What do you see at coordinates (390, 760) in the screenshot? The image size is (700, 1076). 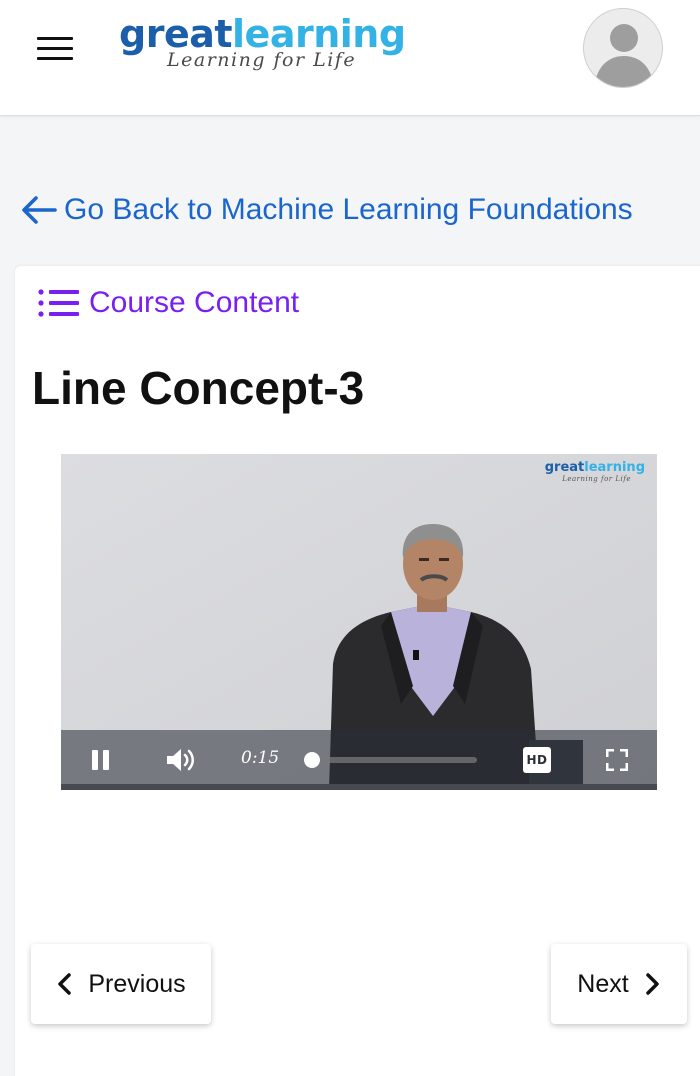 I see `video-progress-bar` at bounding box center [390, 760].